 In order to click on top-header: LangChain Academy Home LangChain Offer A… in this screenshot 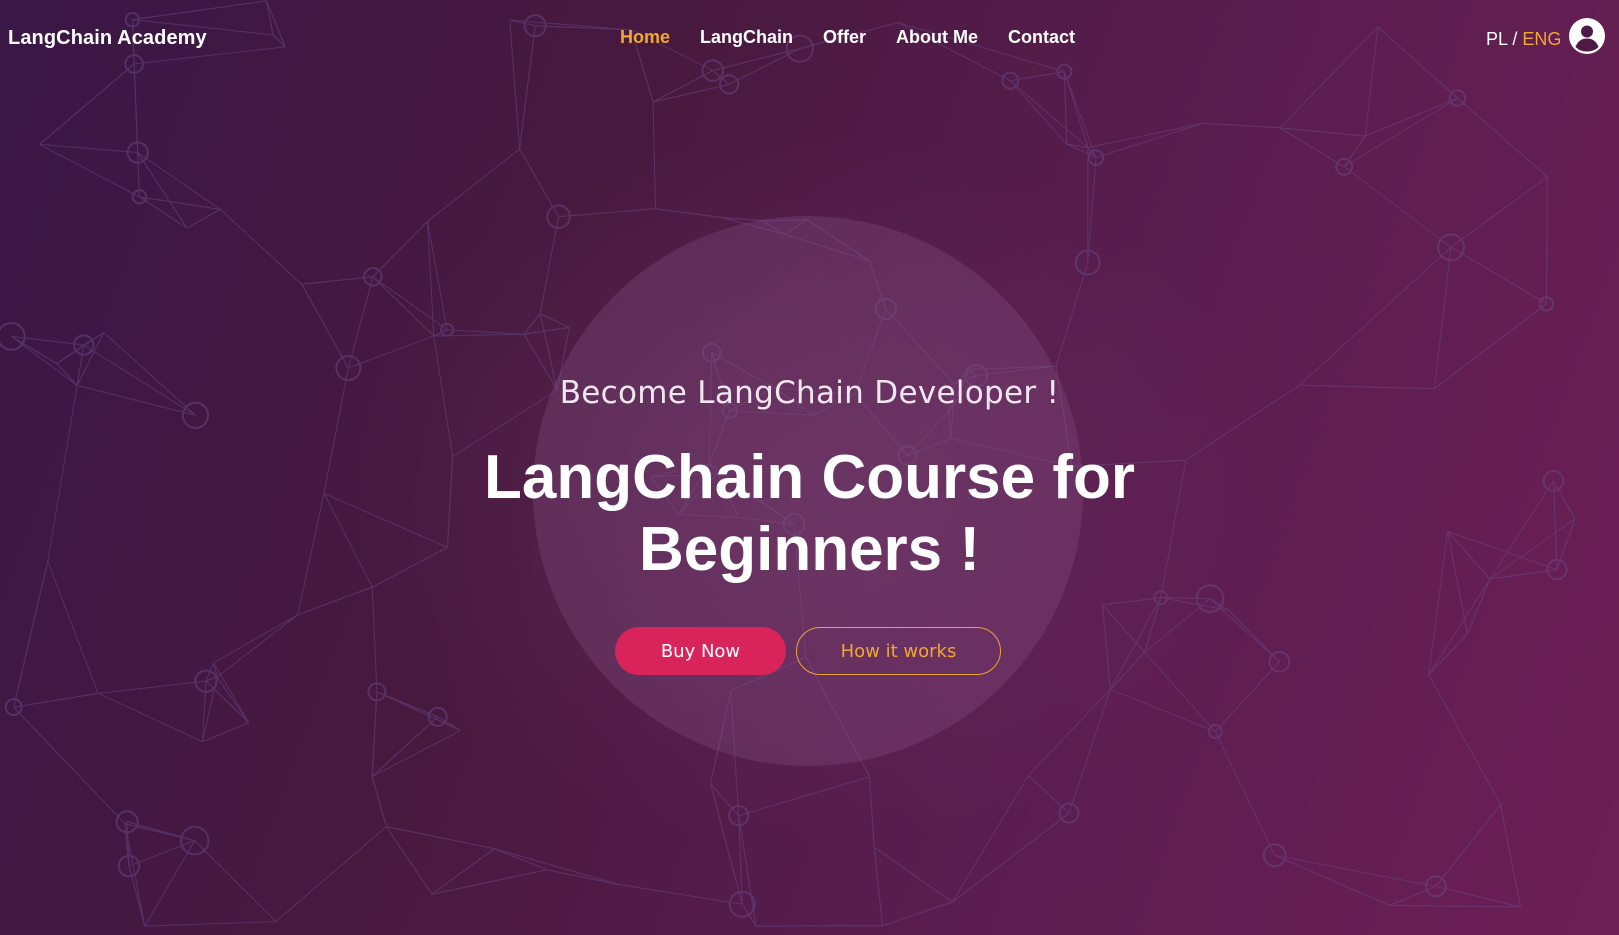, I will do `click(809, 40)`.